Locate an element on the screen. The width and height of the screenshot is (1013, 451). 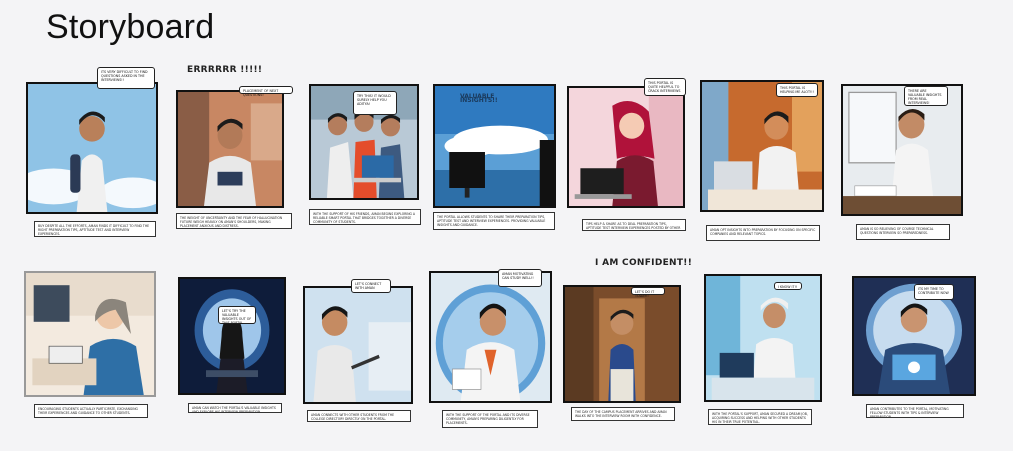
panel-6-illustration is located at coordinates (762, 146).